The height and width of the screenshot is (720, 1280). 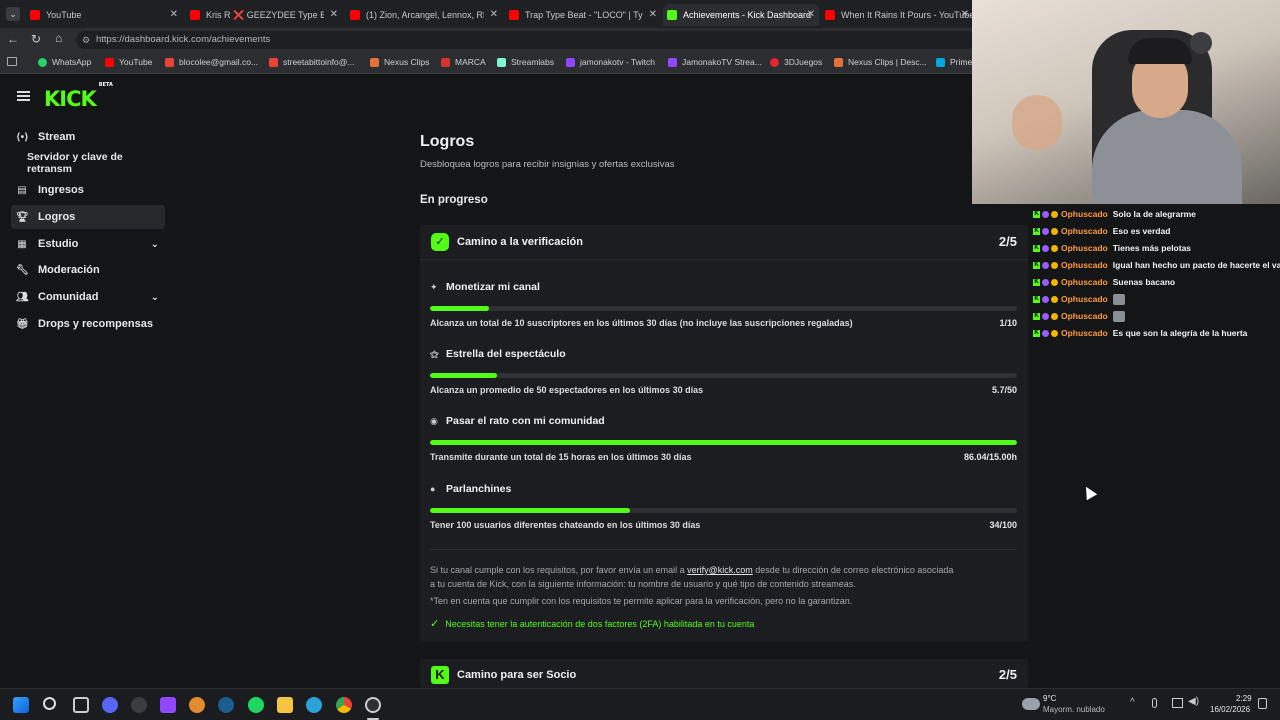 I want to click on browser-tab: Kris R ❌ GEEZYDEE Type Beat - " ✕, so click(x=264, y=15).